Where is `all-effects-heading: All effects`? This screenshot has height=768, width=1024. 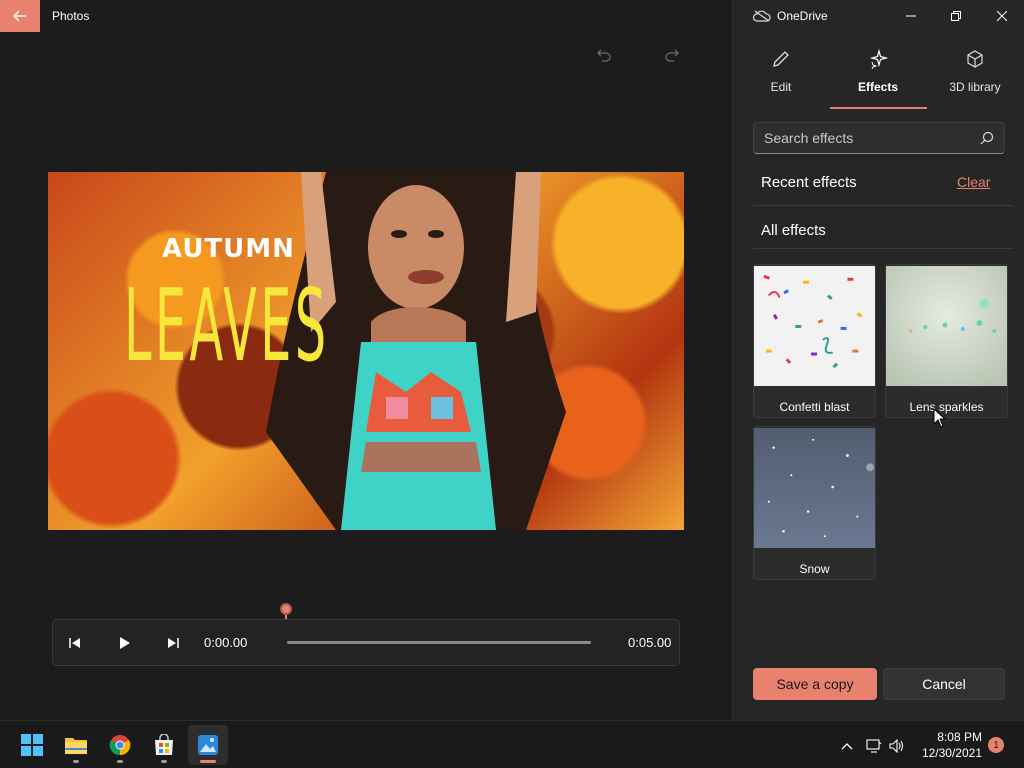 all-effects-heading: All effects is located at coordinates (793, 230).